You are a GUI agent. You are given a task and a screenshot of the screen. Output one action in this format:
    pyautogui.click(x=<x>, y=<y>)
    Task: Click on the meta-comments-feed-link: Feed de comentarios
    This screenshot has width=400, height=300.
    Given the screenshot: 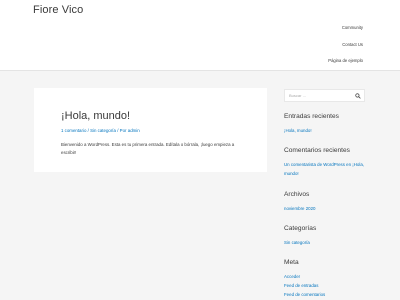 What is the action you would take?
    pyautogui.click(x=304, y=294)
    